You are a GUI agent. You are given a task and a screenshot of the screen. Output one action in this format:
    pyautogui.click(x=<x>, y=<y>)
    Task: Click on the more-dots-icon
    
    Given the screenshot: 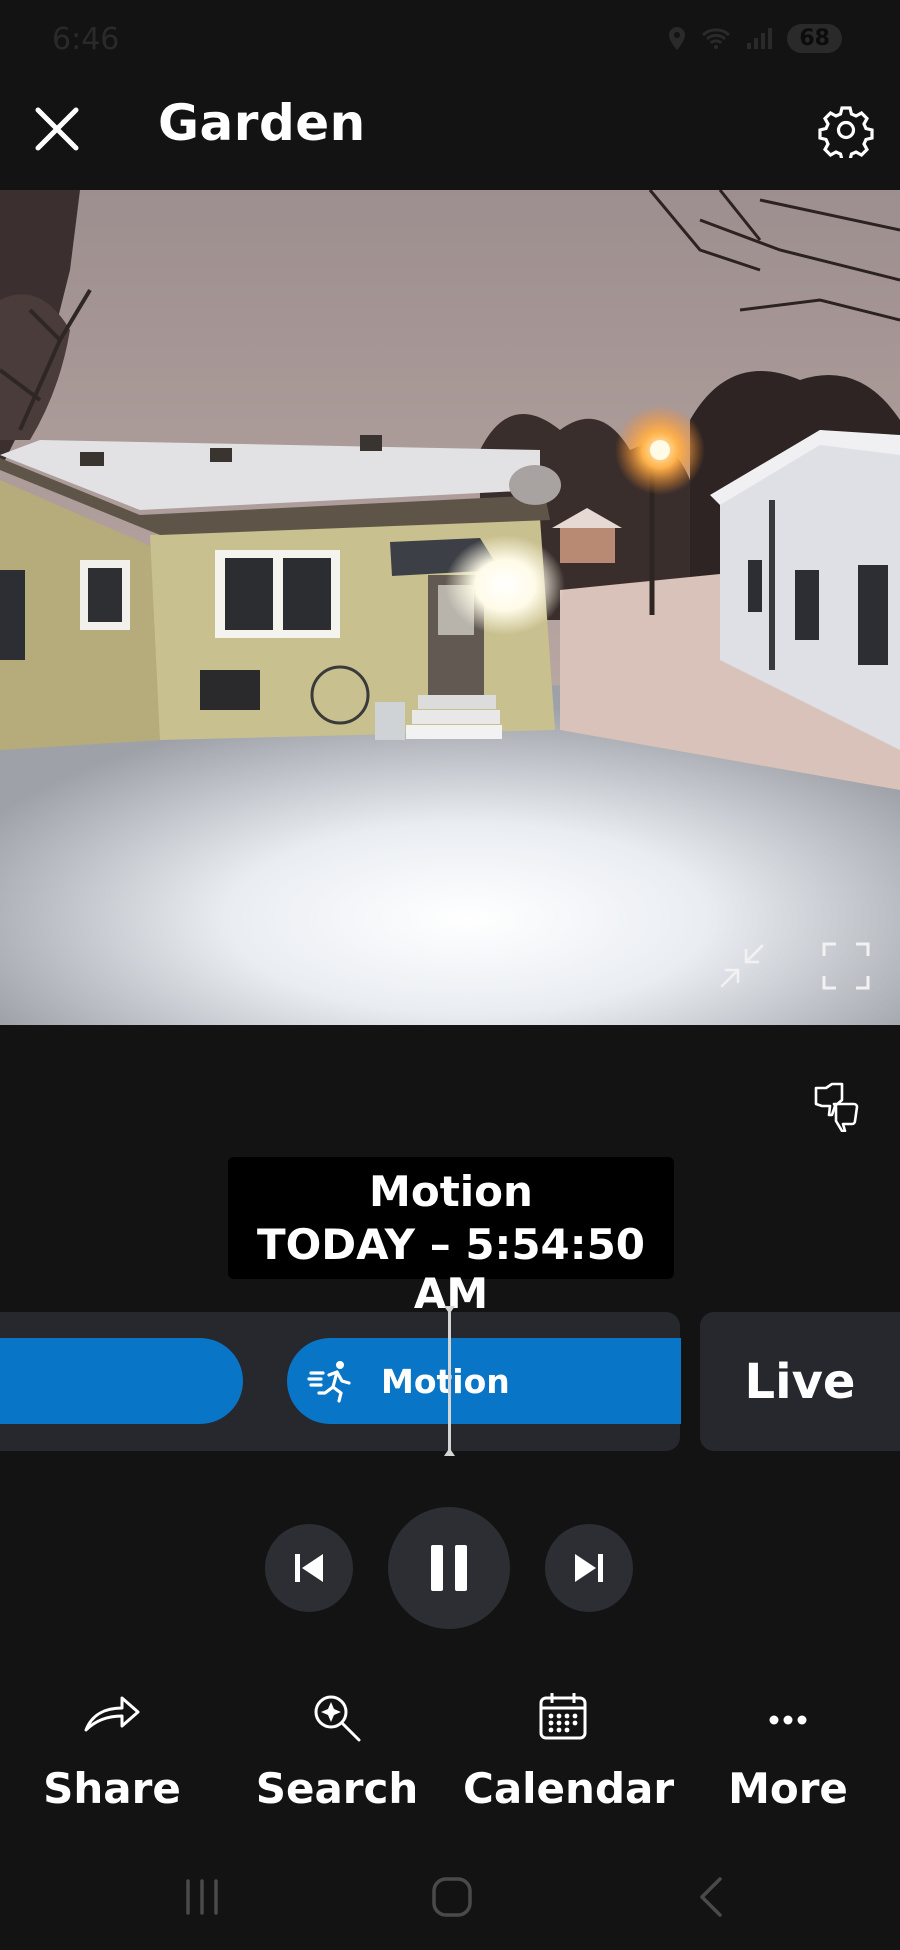 What is the action you would take?
    pyautogui.click(x=788, y=1720)
    